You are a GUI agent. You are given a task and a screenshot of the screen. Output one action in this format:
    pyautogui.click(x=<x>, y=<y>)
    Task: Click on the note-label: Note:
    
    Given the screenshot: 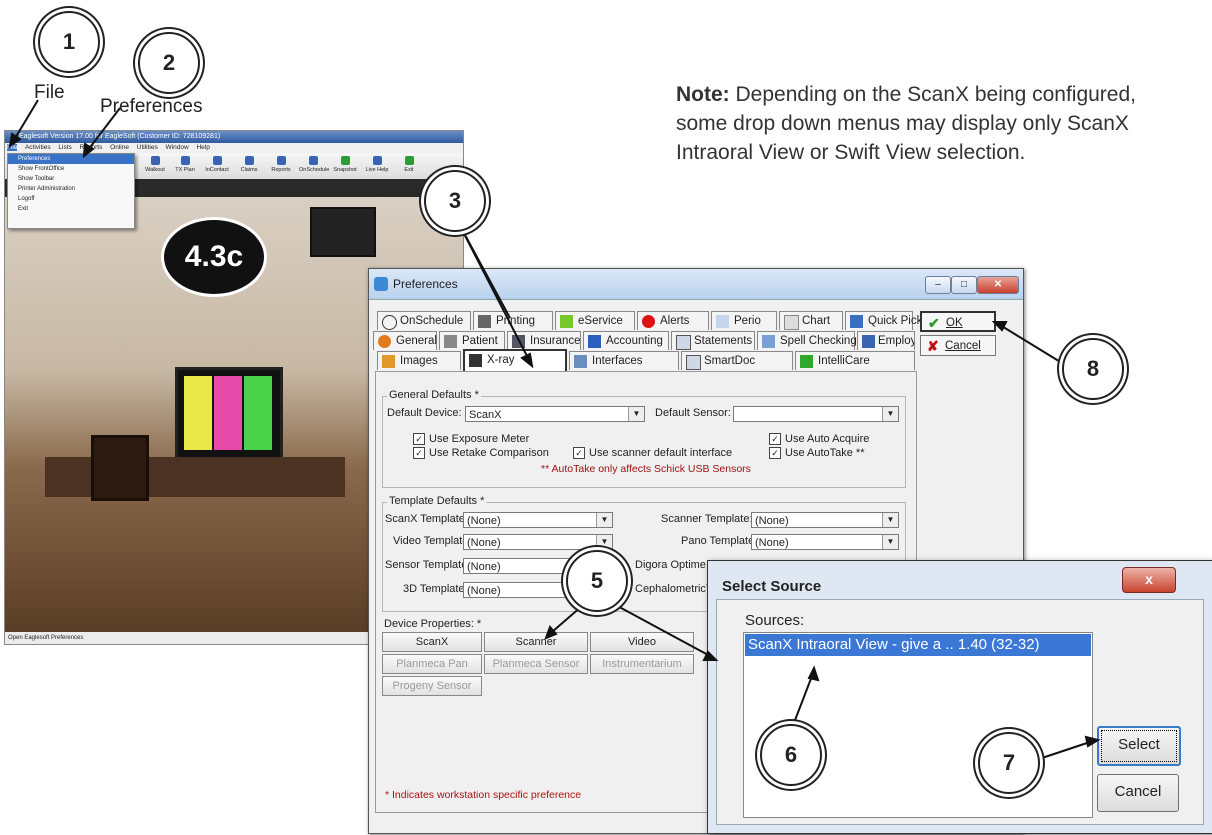 What is the action you would take?
    pyautogui.click(x=703, y=94)
    